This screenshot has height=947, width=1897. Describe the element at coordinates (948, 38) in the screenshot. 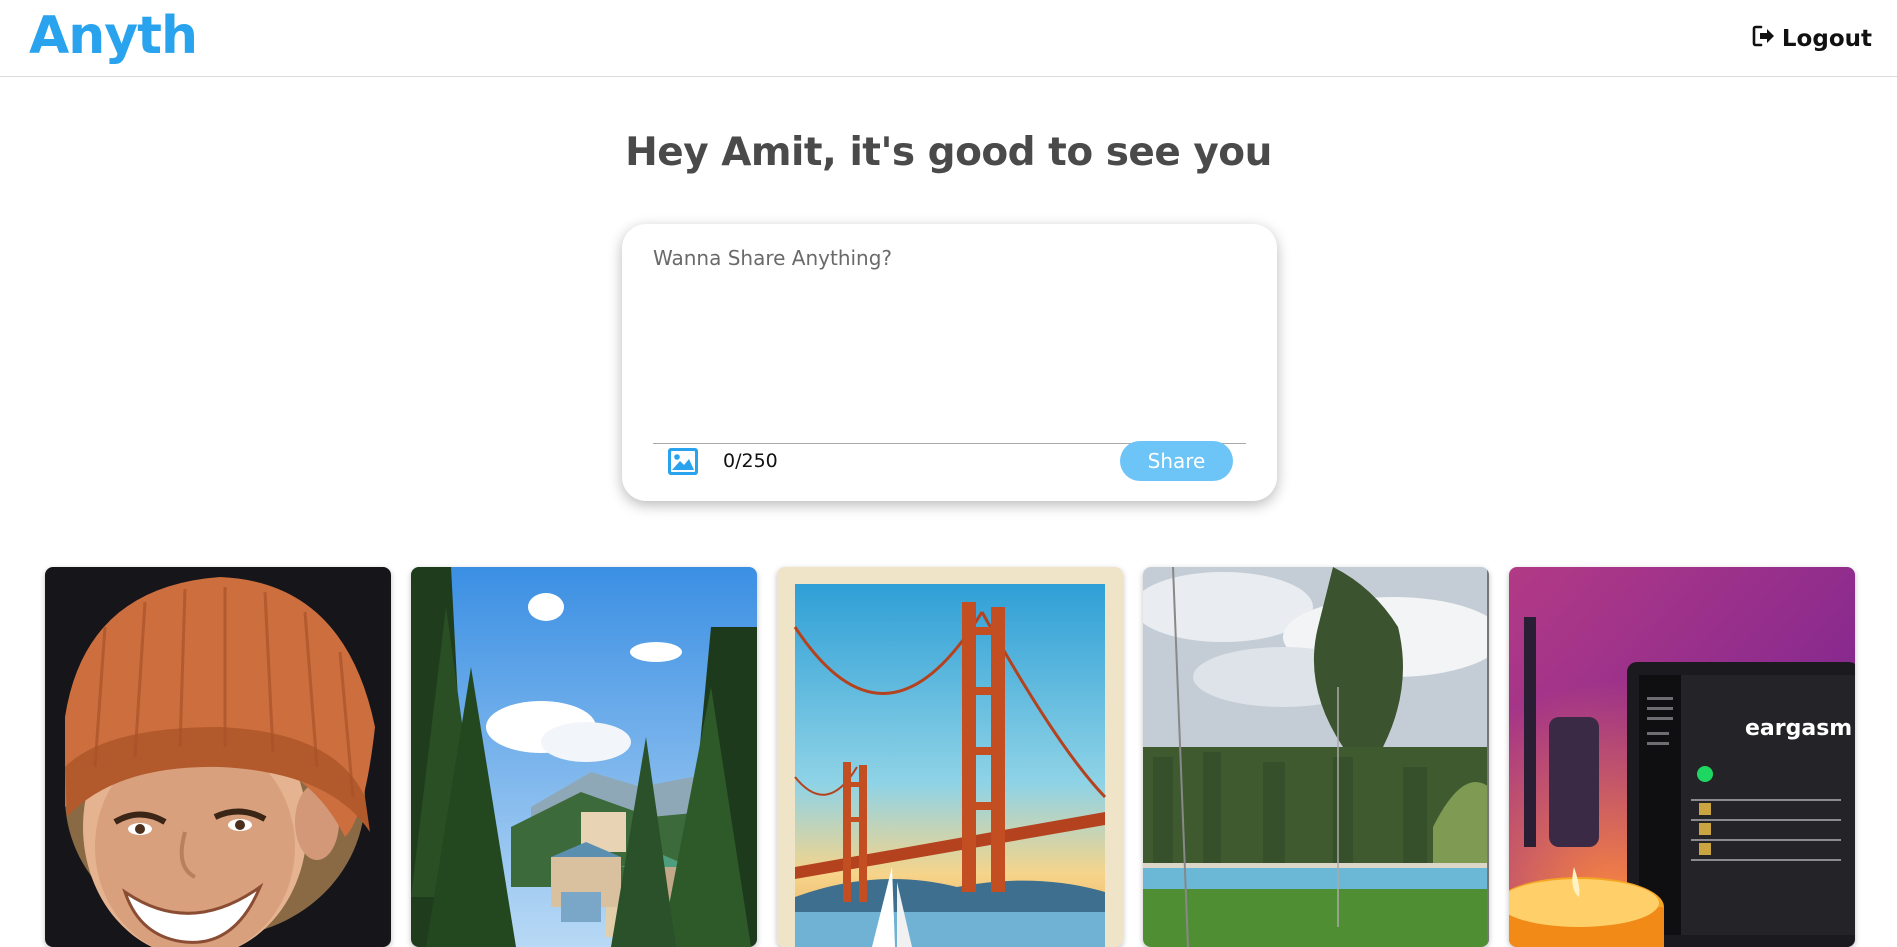

I see `top-nav: Anyth Logout` at that location.